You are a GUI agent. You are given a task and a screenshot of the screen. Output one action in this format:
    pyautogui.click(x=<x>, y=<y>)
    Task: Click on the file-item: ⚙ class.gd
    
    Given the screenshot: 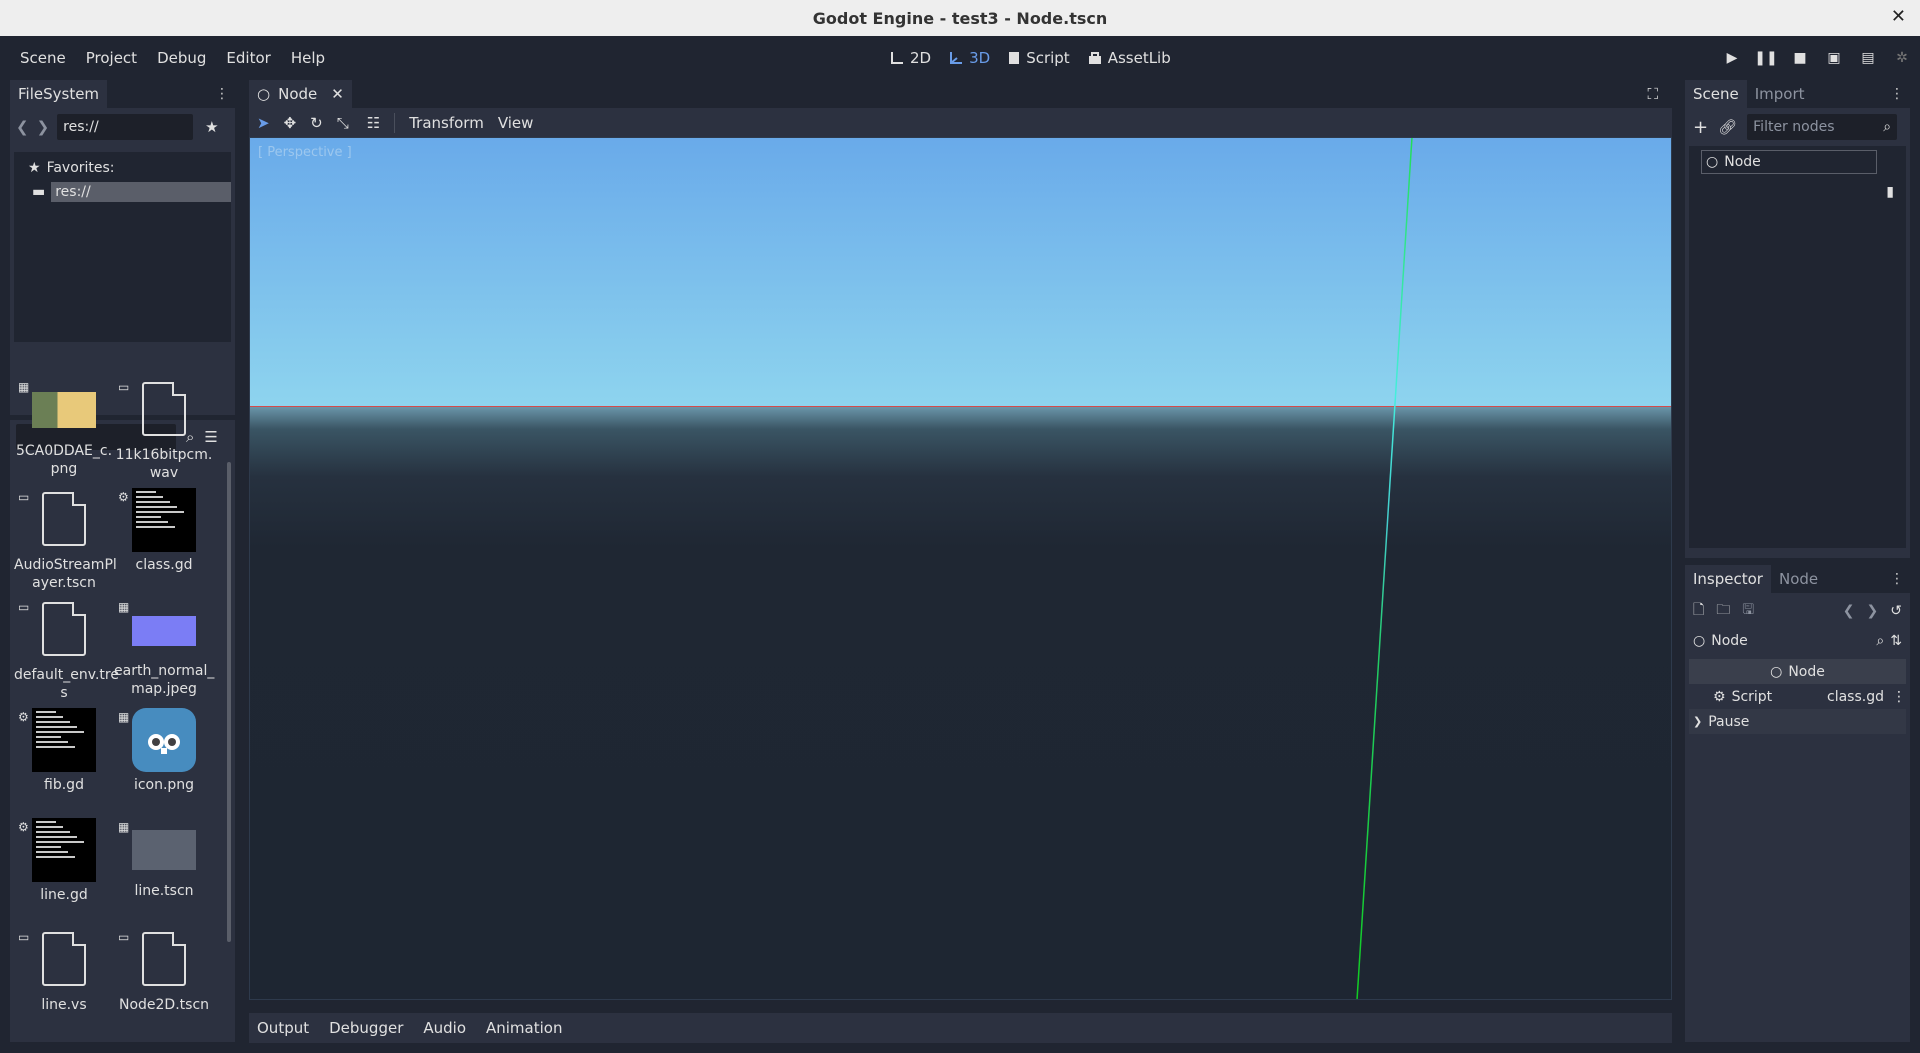 What is the action you would take?
    pyautogui.click(x=164, y=531)
    